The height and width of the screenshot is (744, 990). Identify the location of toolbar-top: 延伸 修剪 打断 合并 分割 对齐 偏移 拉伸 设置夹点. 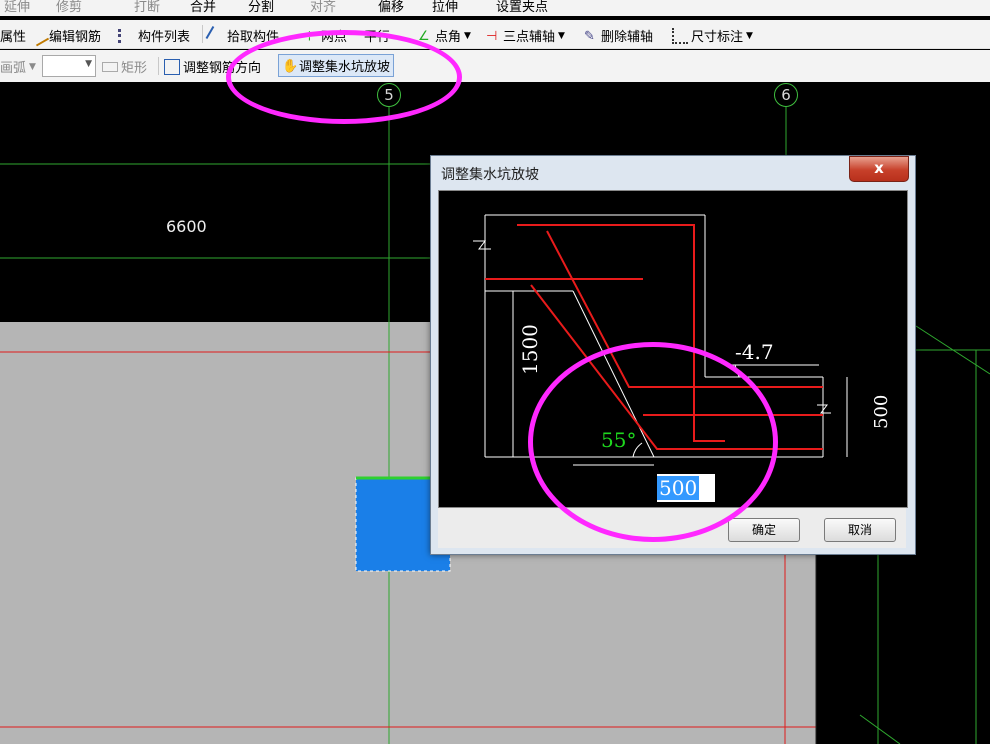
(495, 8).